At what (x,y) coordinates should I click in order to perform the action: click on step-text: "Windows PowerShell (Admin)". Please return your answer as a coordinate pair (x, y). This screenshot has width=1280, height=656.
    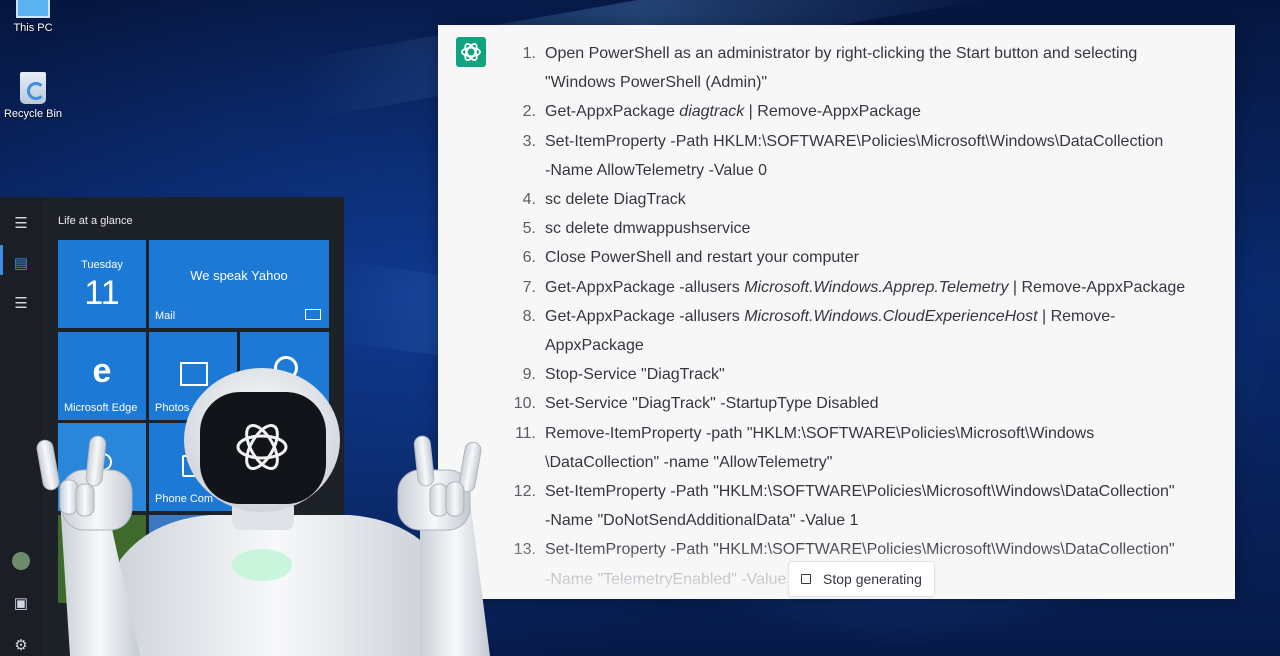
    Looking at the image, I should click on (656, 83).